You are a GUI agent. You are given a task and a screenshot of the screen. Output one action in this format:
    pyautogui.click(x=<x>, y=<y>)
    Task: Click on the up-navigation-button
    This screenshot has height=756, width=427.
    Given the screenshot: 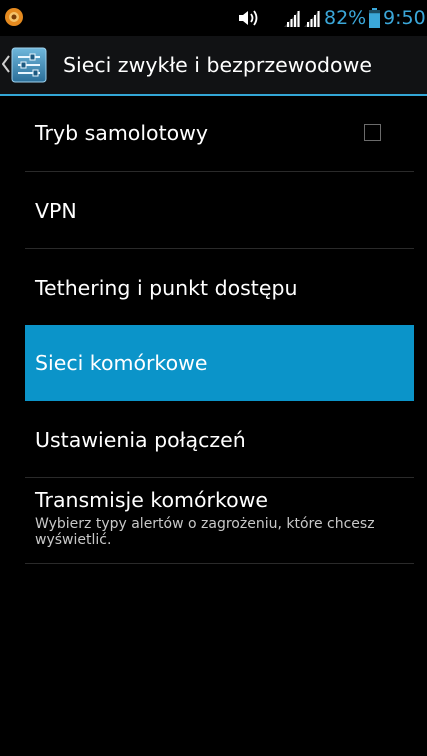 What is the action you would take?
    pyautogui.click(x=30, y=65)
    